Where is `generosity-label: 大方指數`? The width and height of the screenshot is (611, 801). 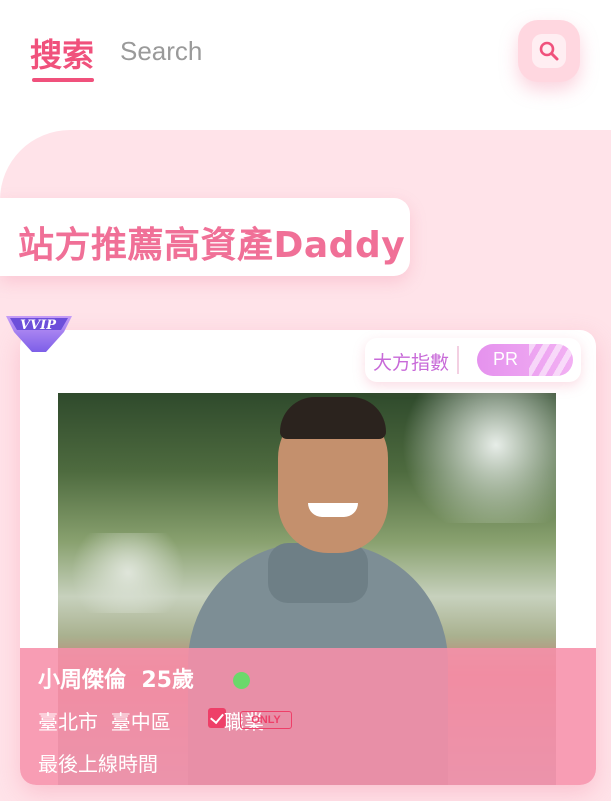
generosity-label: 大方指數 is located at coordinates (411, 363).